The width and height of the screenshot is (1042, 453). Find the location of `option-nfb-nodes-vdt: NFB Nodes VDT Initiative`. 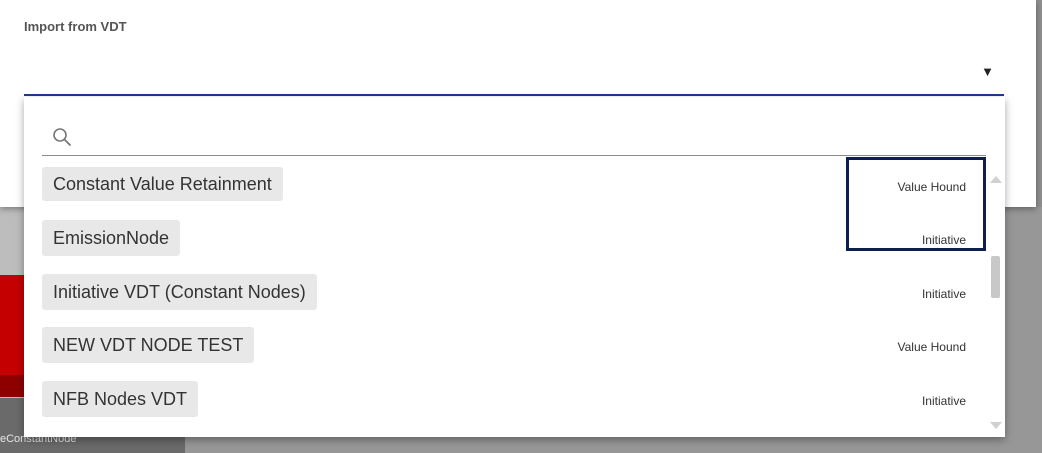

option-nfb-nodes-vdt: NFB Nodes VDT Initiative is located at coordinates (504, 408).